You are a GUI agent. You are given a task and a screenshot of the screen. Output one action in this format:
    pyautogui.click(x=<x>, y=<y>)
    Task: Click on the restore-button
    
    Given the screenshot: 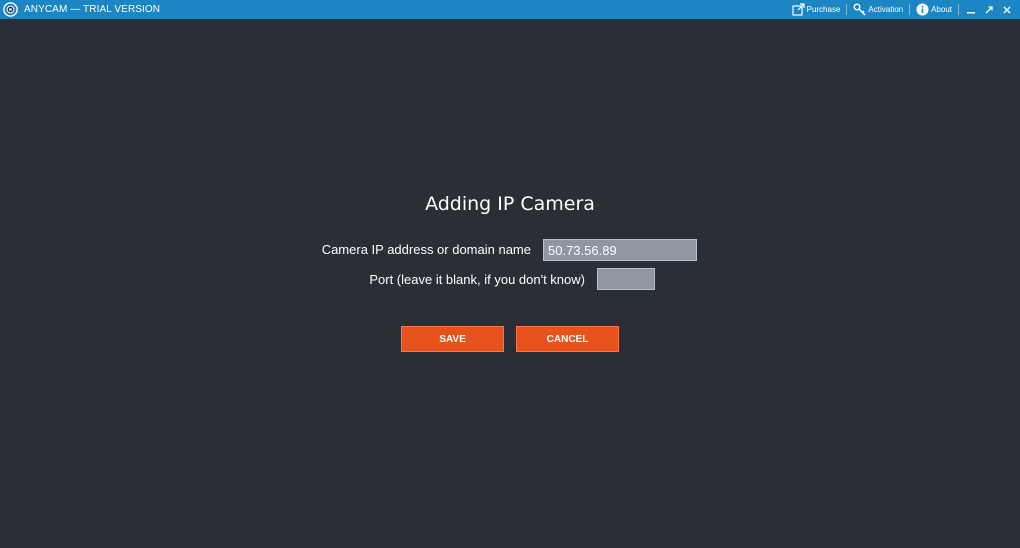 What is the action you would take?
    pyautogui.click(x=989, y=9)
    